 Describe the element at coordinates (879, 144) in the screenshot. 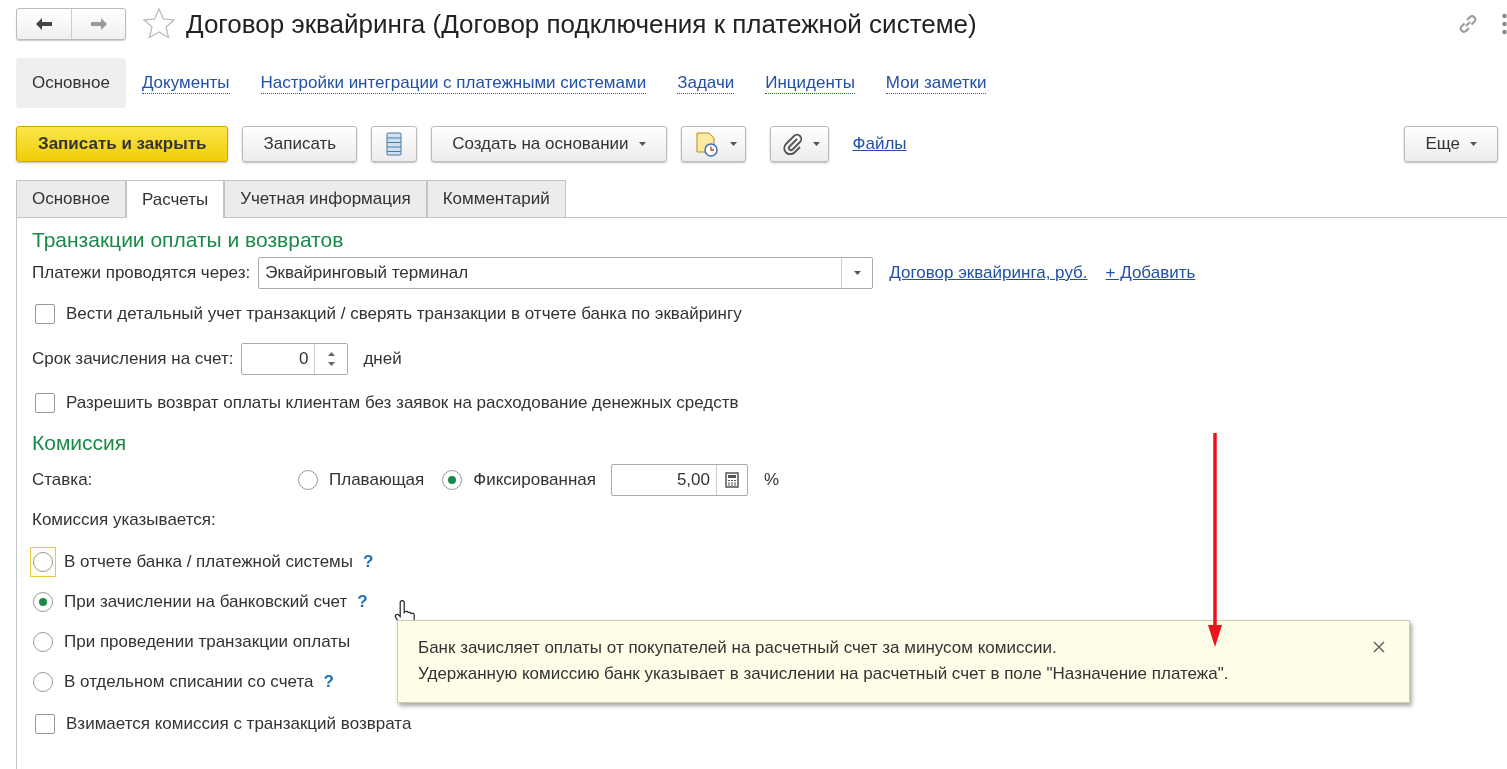

I see `files-link: Файлы` at that location.